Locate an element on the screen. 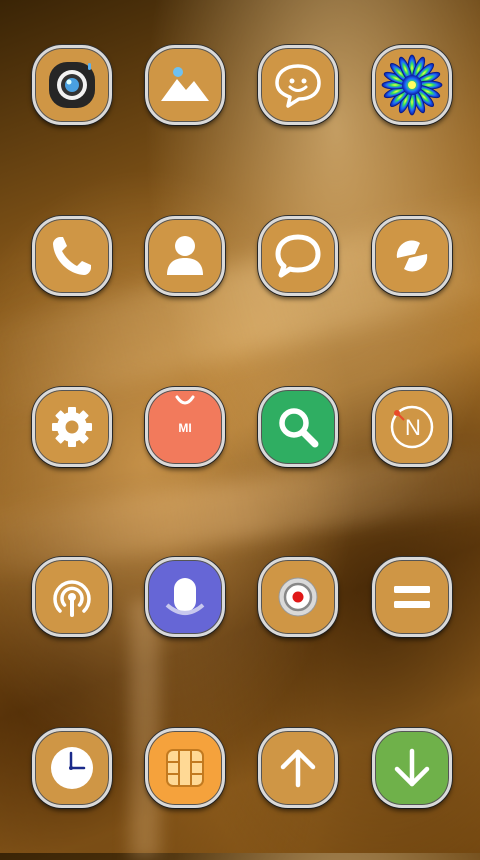 This screenshot has width=480, height=860. gallery-icon is located at coordinates (185, 84).